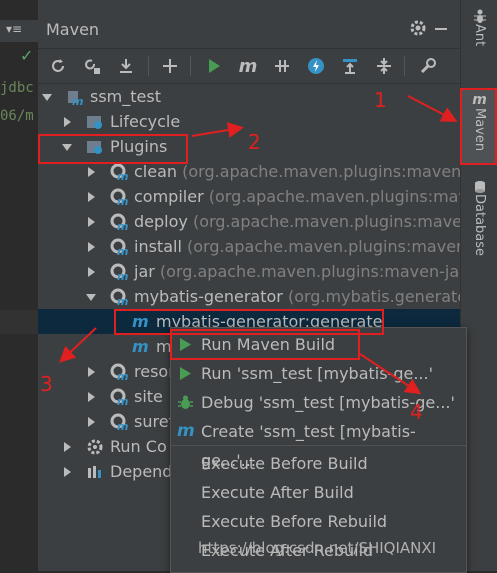 Image resolution: width=497 pixels, height=573 pixels. Describe the element at coordinates (317, 548) in the screenshot. I see `watermark-text: https://blog.csdn.net/SHIQIANXI` at that location.